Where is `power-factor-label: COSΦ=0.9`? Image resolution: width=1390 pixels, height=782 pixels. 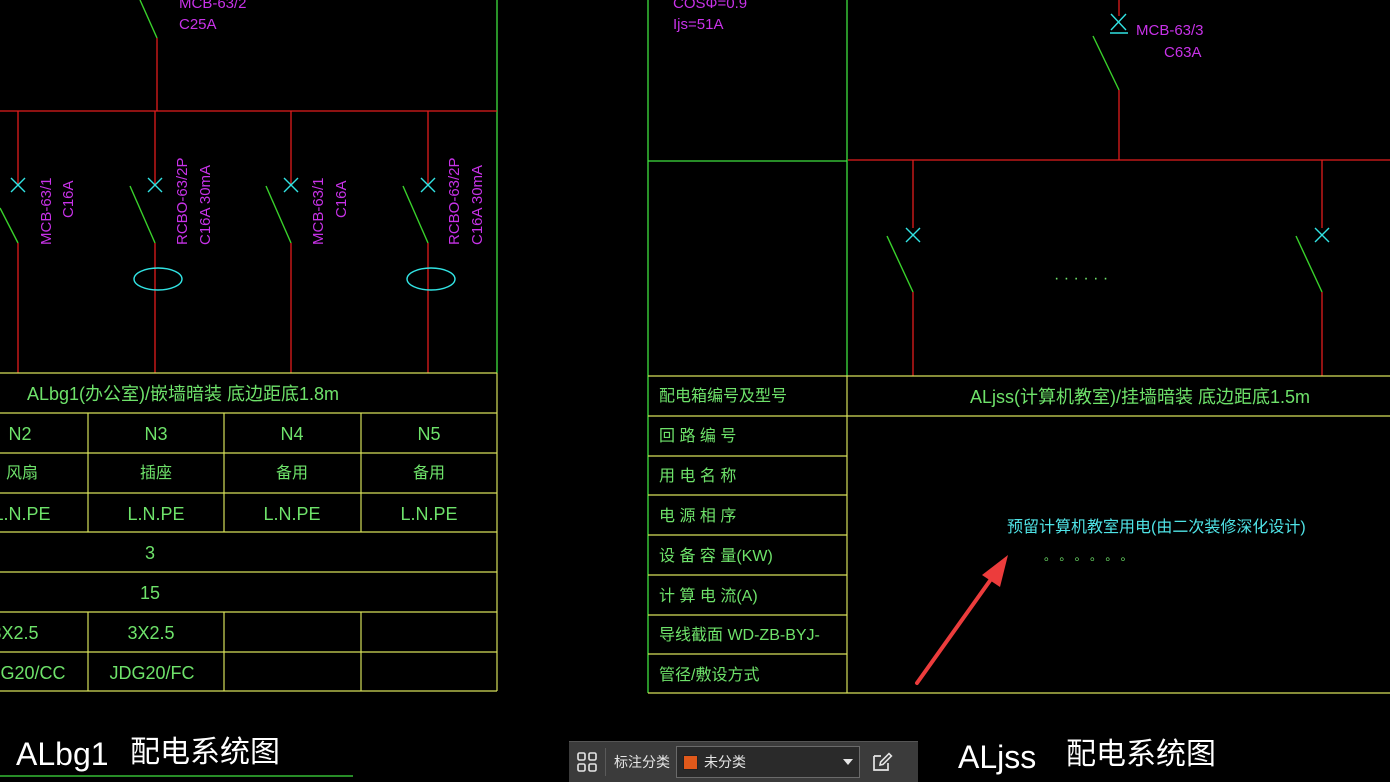 power-factor-label: COSΦ=0.9 is located at coordinates (710, 6).